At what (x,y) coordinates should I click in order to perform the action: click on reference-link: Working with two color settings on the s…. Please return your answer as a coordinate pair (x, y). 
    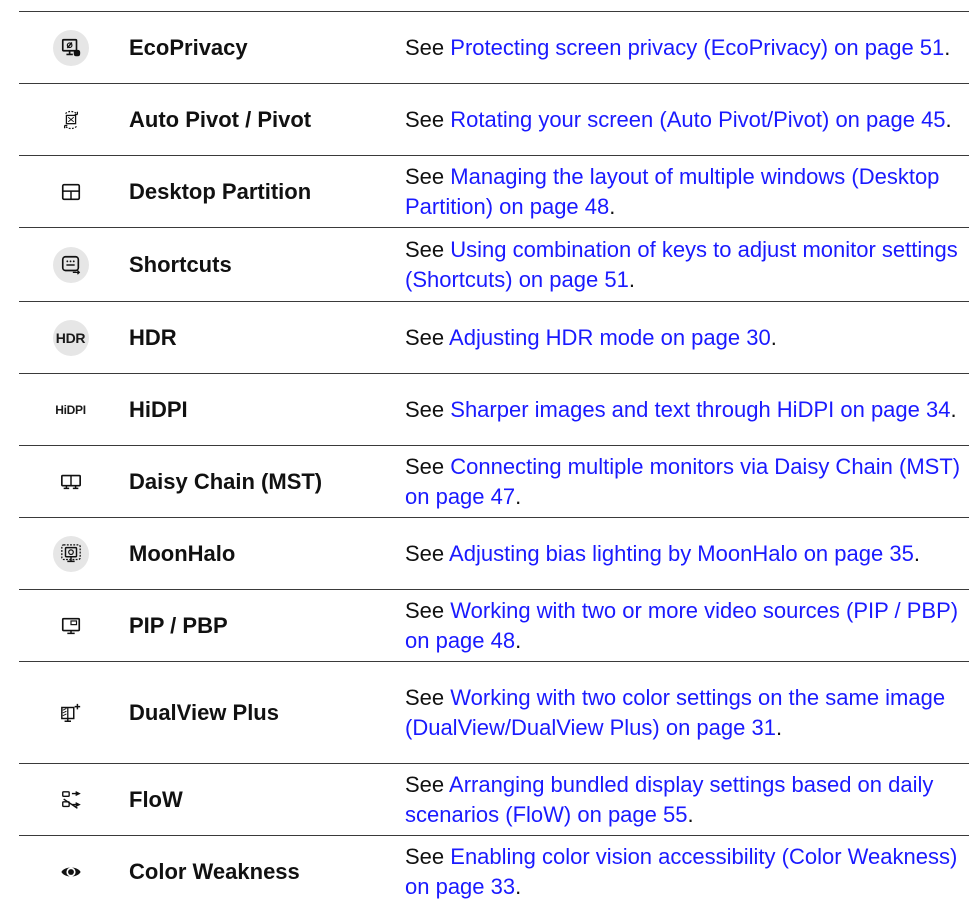
    Looking at the image, I should click on (675, 712).